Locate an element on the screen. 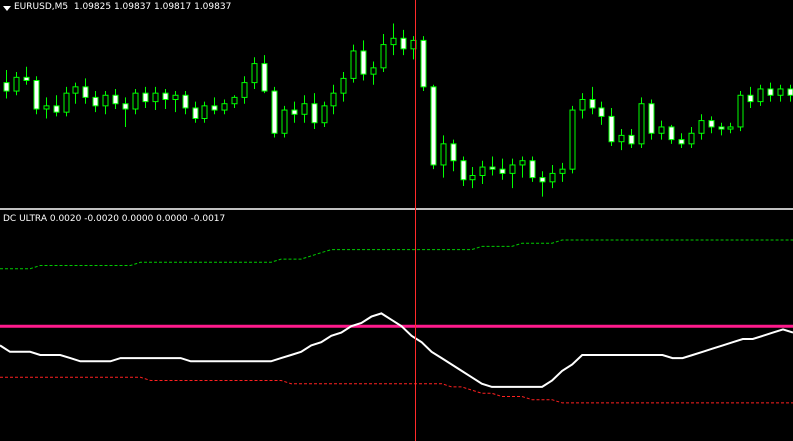 This screenshot has height=441, width=793. crosshair-vertical-line is located at coordinates (415, 220).